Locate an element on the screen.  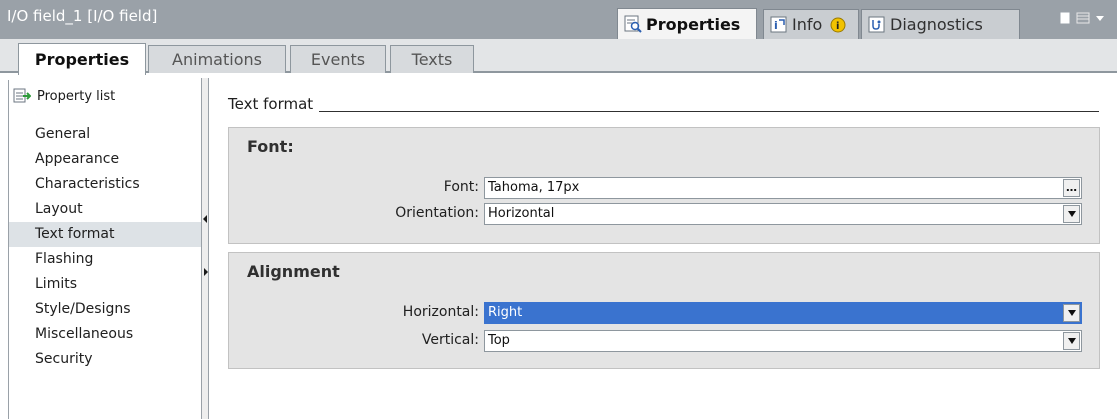
horizontal-select: Right is located at coordinates (783, 313).